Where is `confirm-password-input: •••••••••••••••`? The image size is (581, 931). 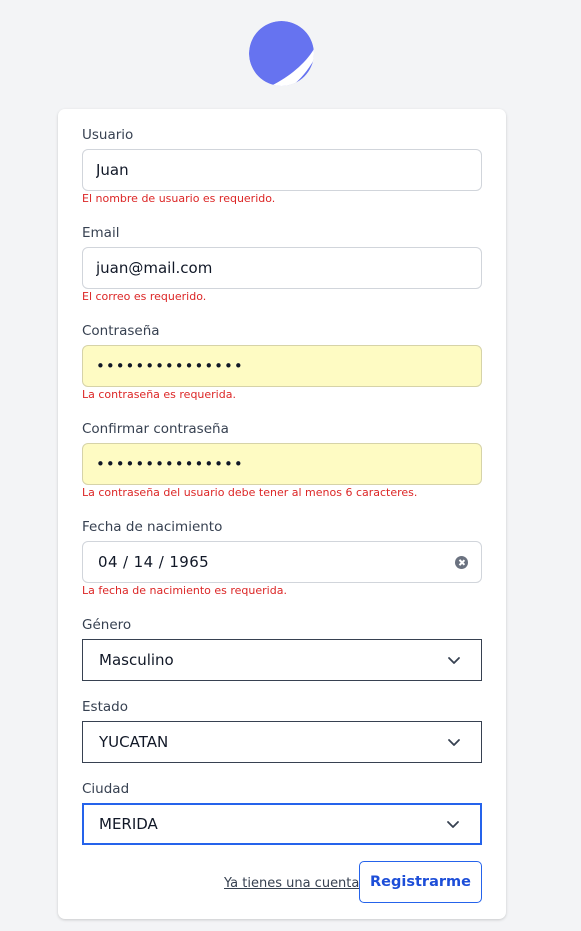
confirm-password-input: ••••••••••••••• is located at coordinates (282, 464).